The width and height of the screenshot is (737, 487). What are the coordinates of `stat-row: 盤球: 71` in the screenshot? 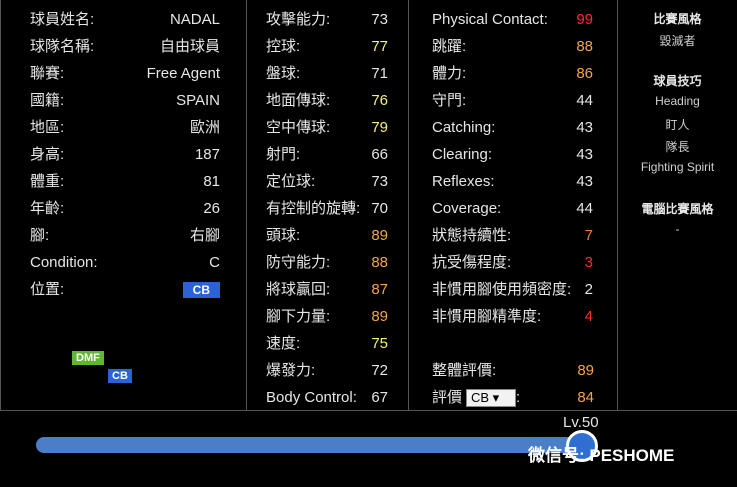 It's located at (327, 73).